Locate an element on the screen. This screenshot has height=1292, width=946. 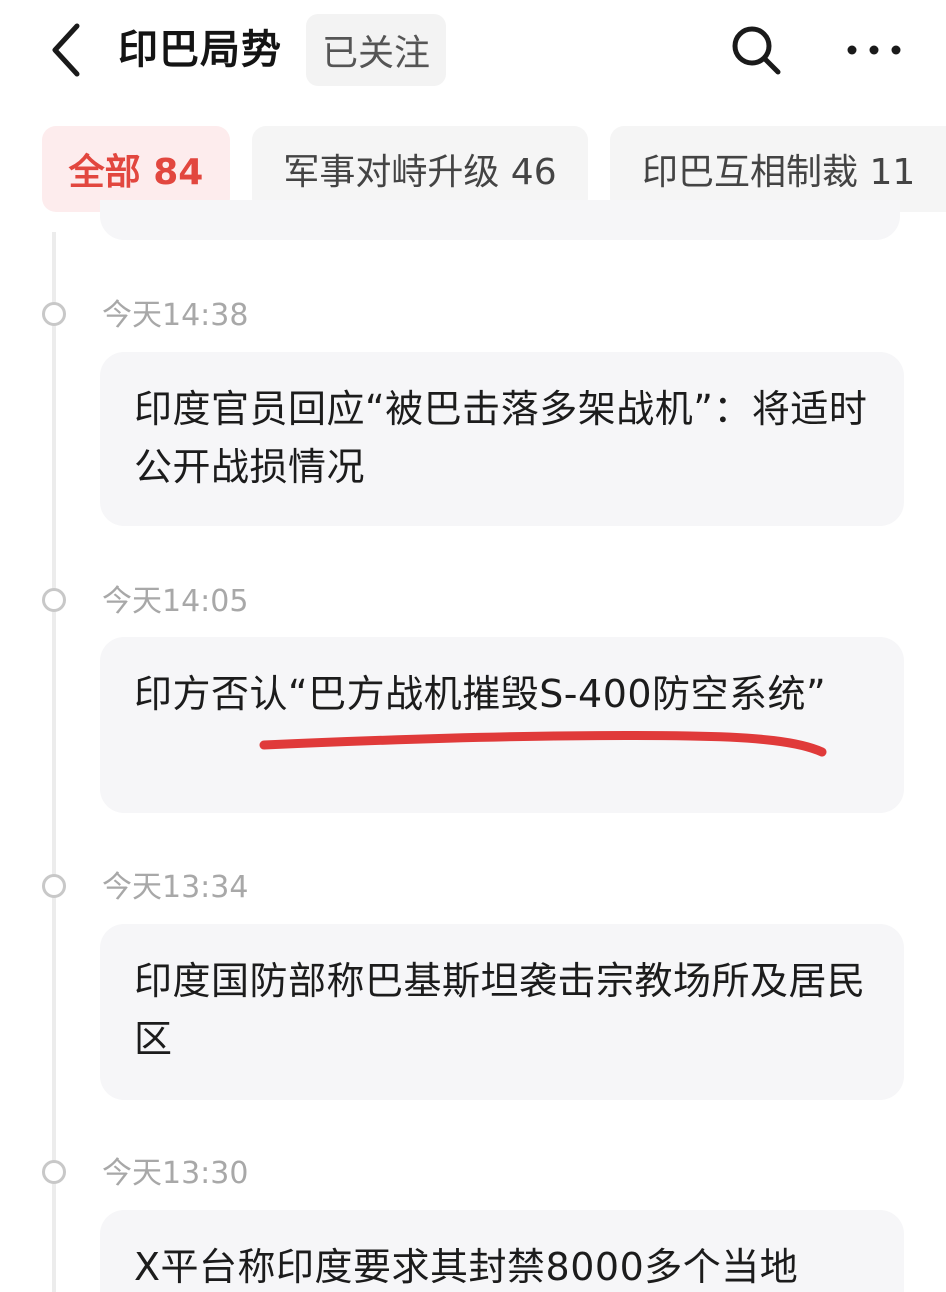
news-headline: 印度官员回应“被巴击落多架战机”：将适时公开战损情况 is located at coordinates (501, 438).